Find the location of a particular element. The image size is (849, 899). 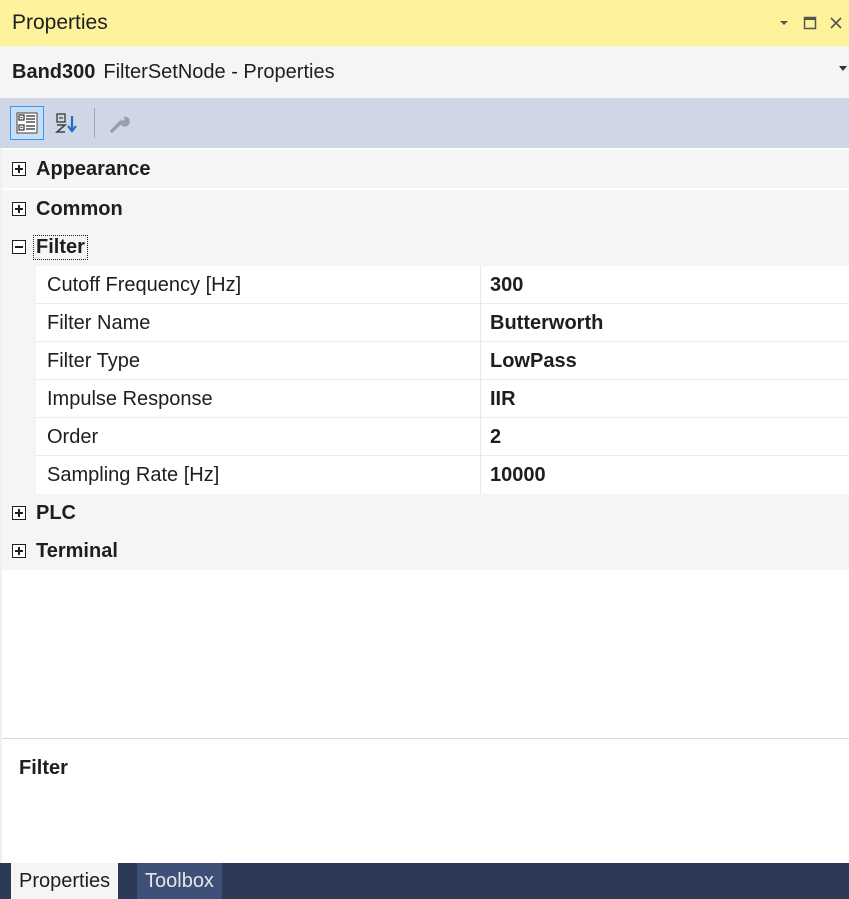

left-border is located at coordinates (1, 506).